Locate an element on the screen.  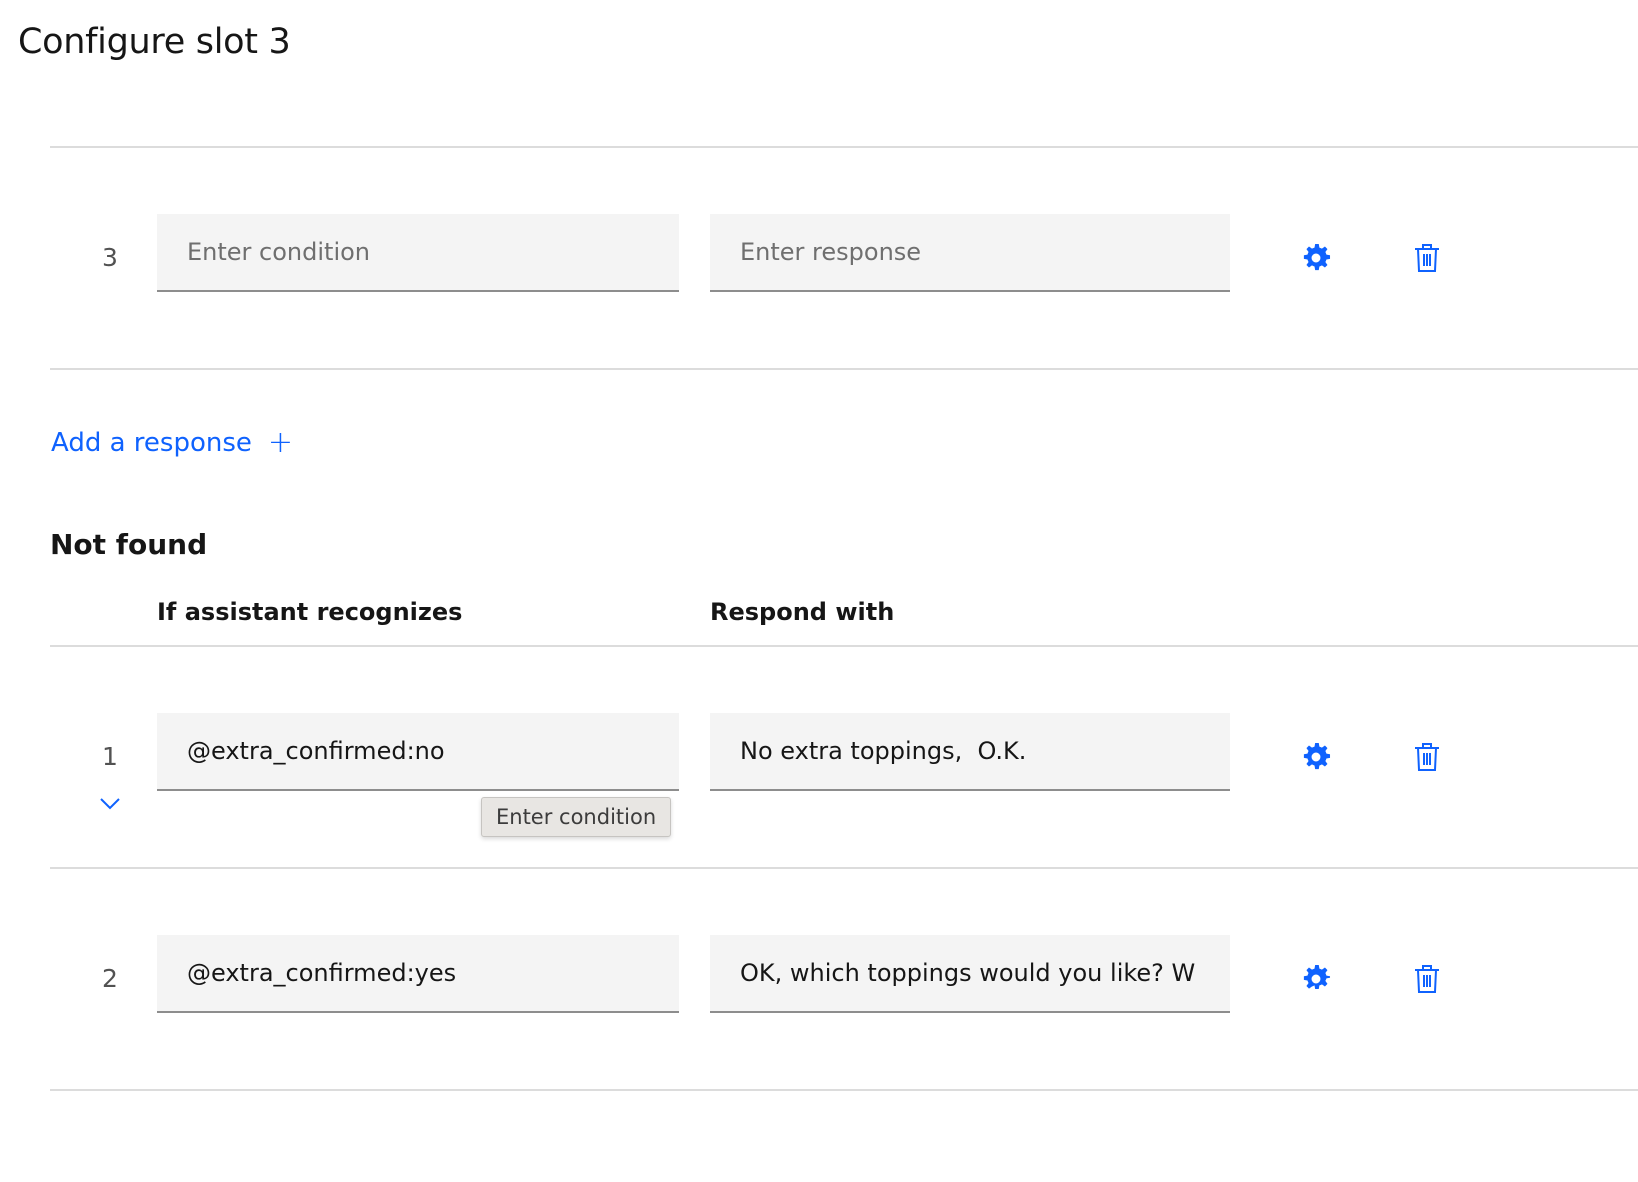
chevron-down-icon is located at coordinates (110, 804).